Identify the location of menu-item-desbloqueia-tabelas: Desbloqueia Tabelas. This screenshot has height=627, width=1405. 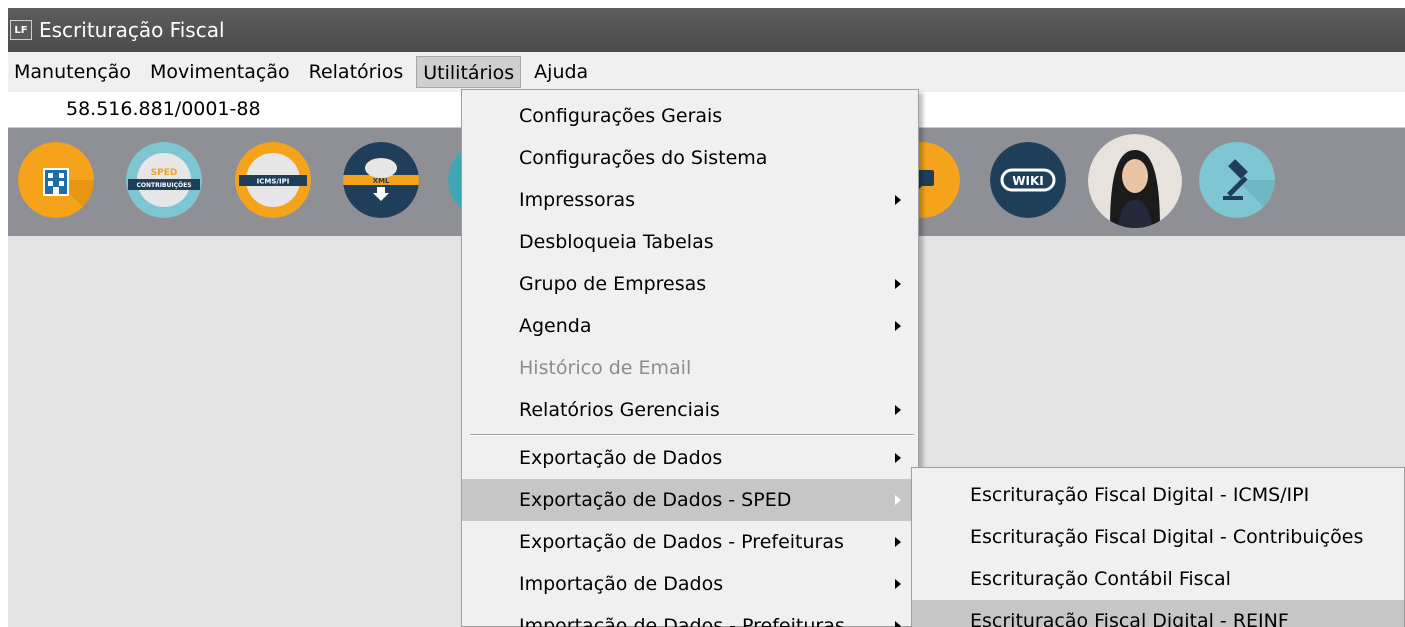
(690, 242).